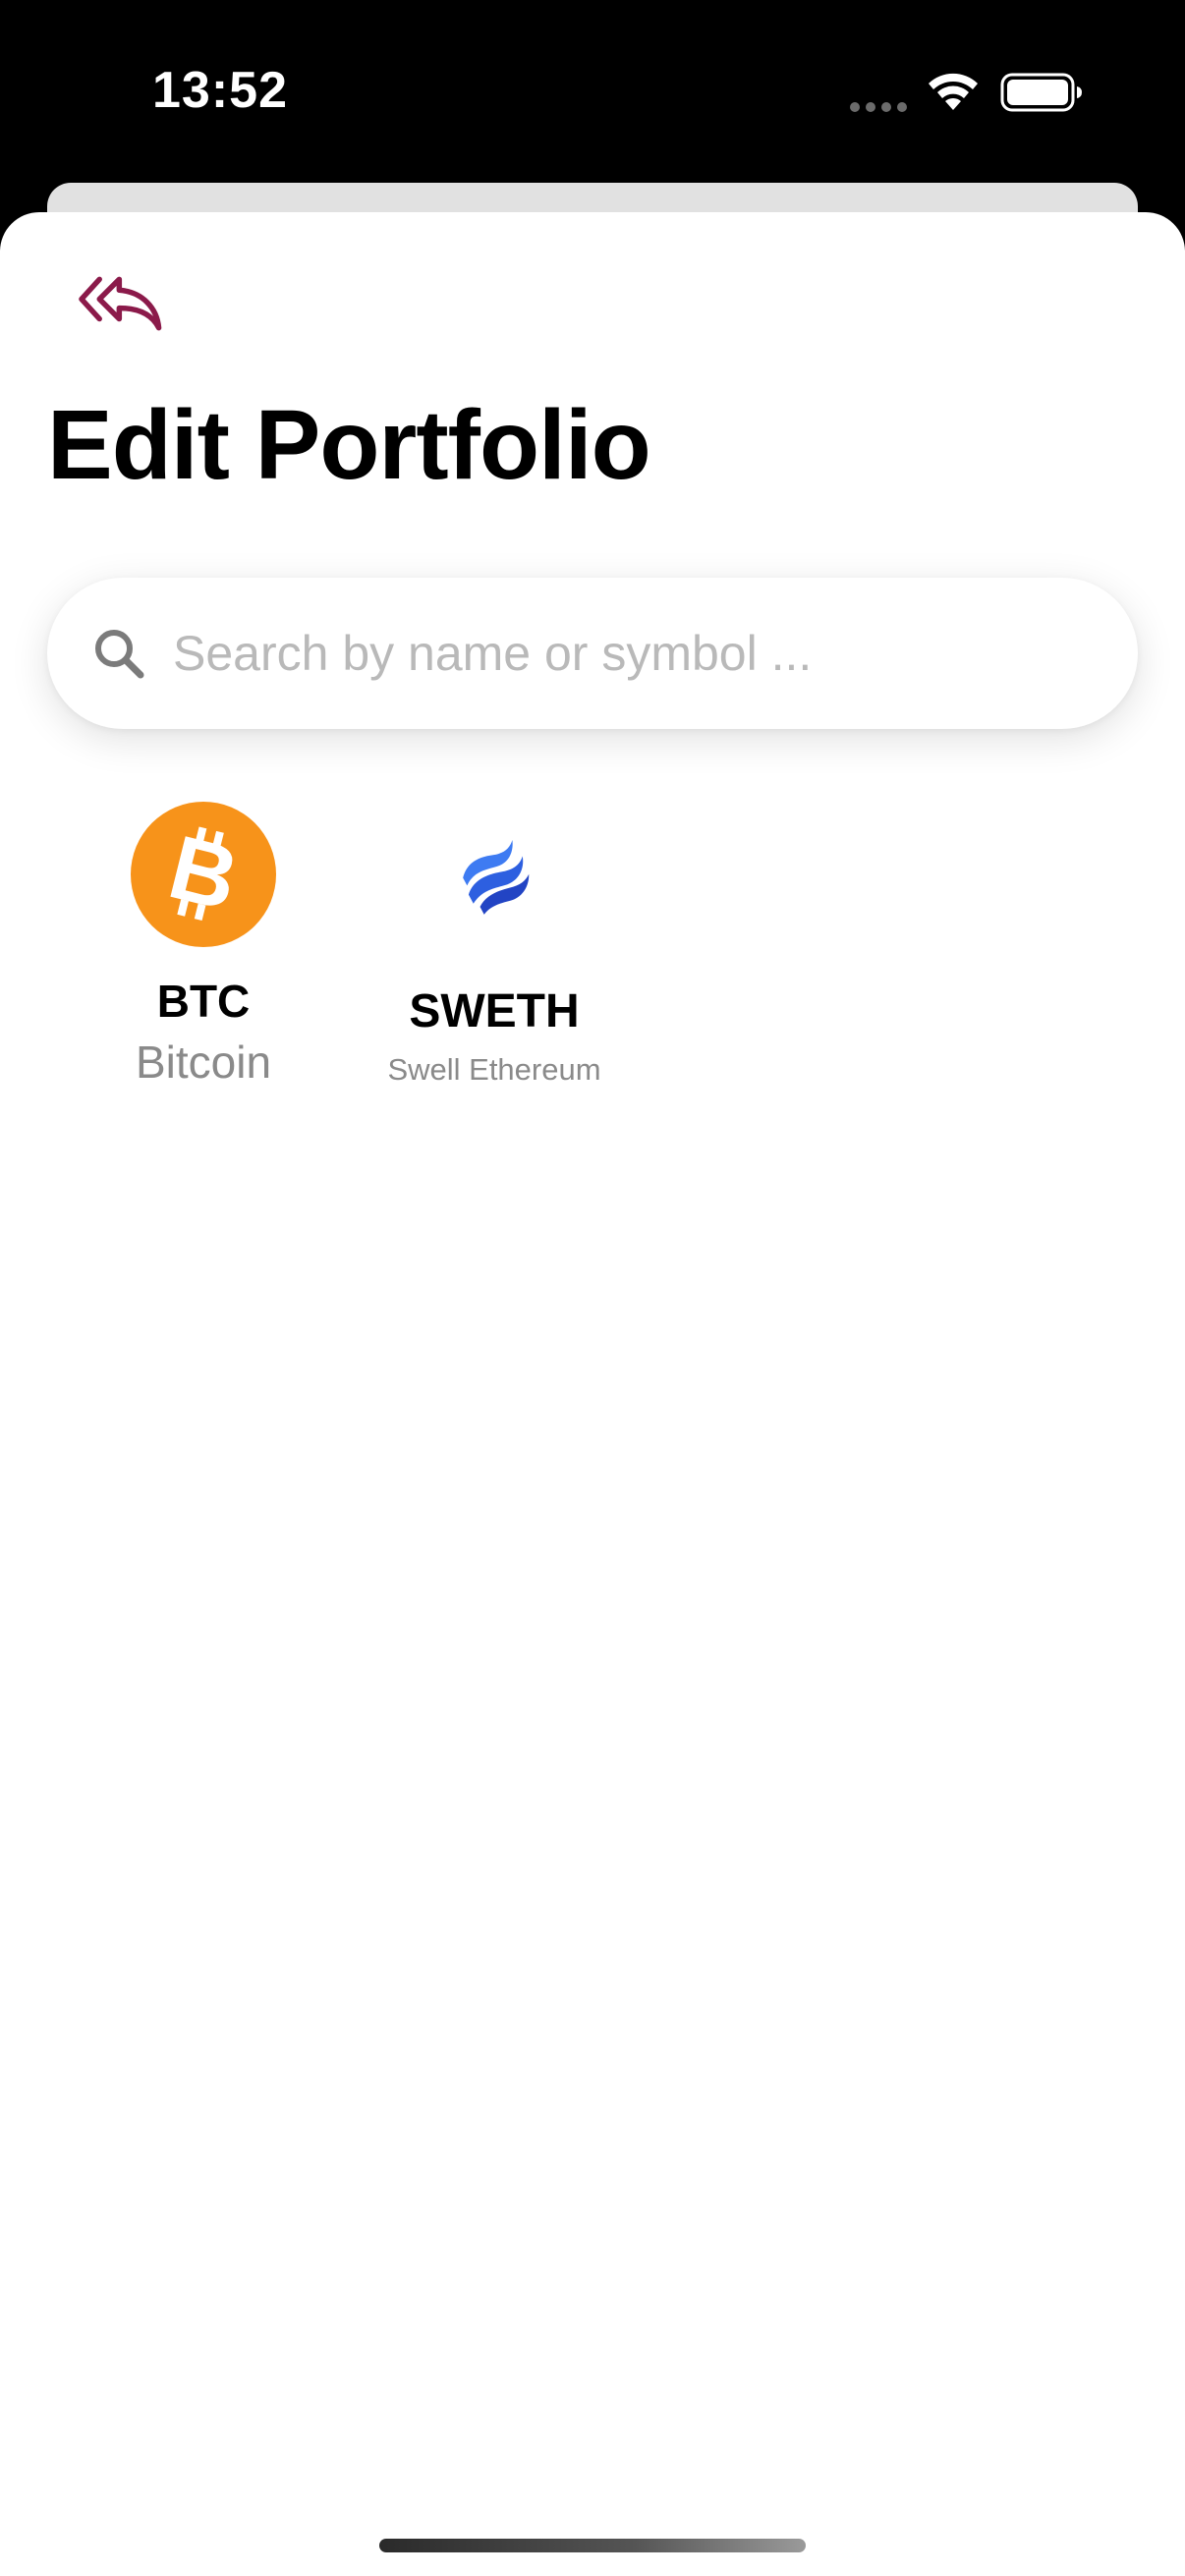  I want to click on coin-item-btc: B BTC Bitcoin, so click(204, 945).